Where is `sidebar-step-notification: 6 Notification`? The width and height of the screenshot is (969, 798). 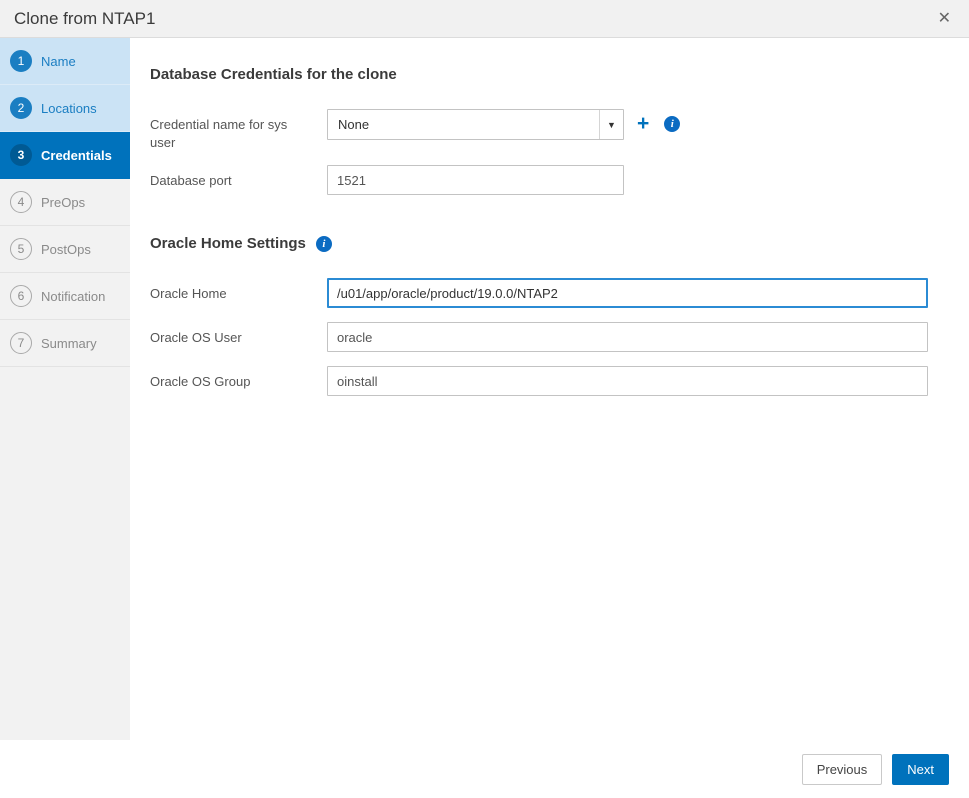 sidebar-step-notification: 6 Notification is located at coordinates (65, 296).